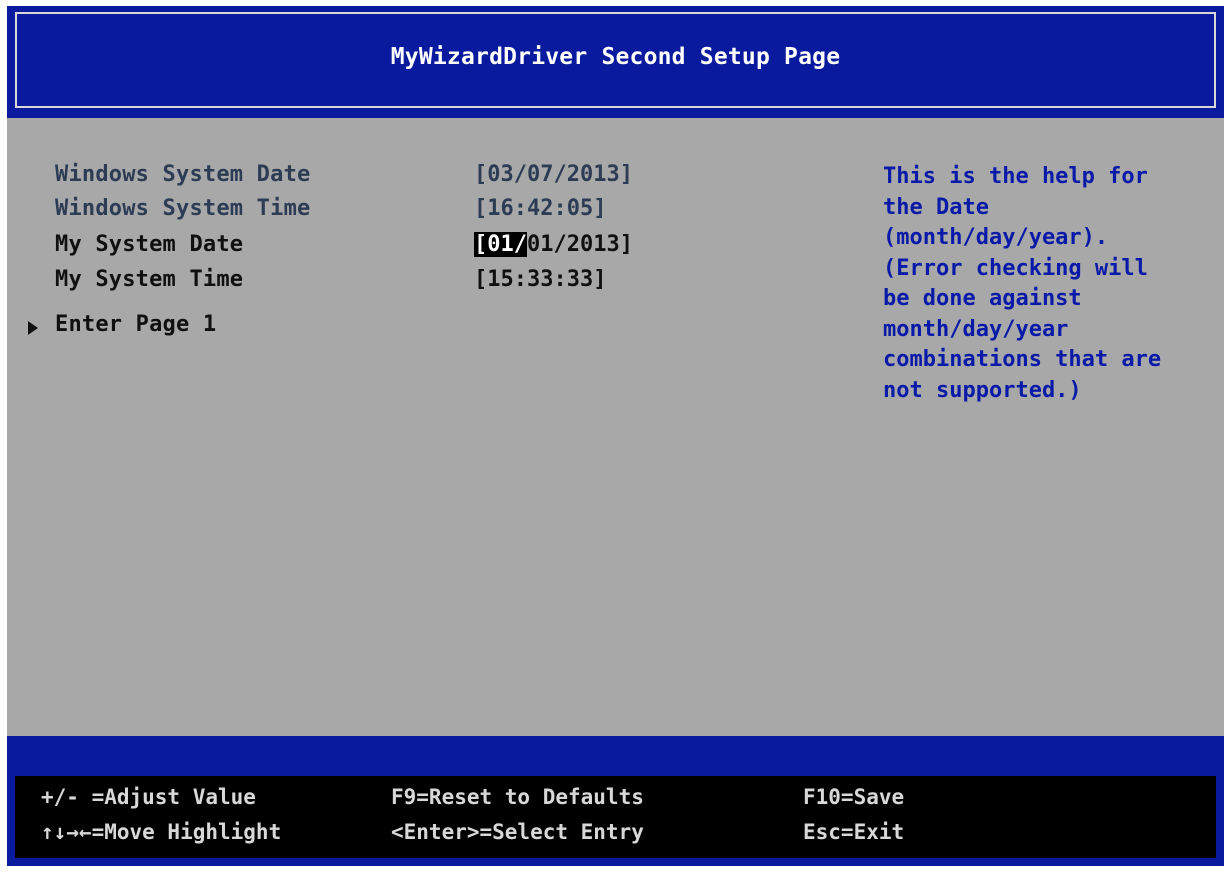 The image size is (1230, 873). I want to click on submenu-arrow-icon, so click(33, 328).